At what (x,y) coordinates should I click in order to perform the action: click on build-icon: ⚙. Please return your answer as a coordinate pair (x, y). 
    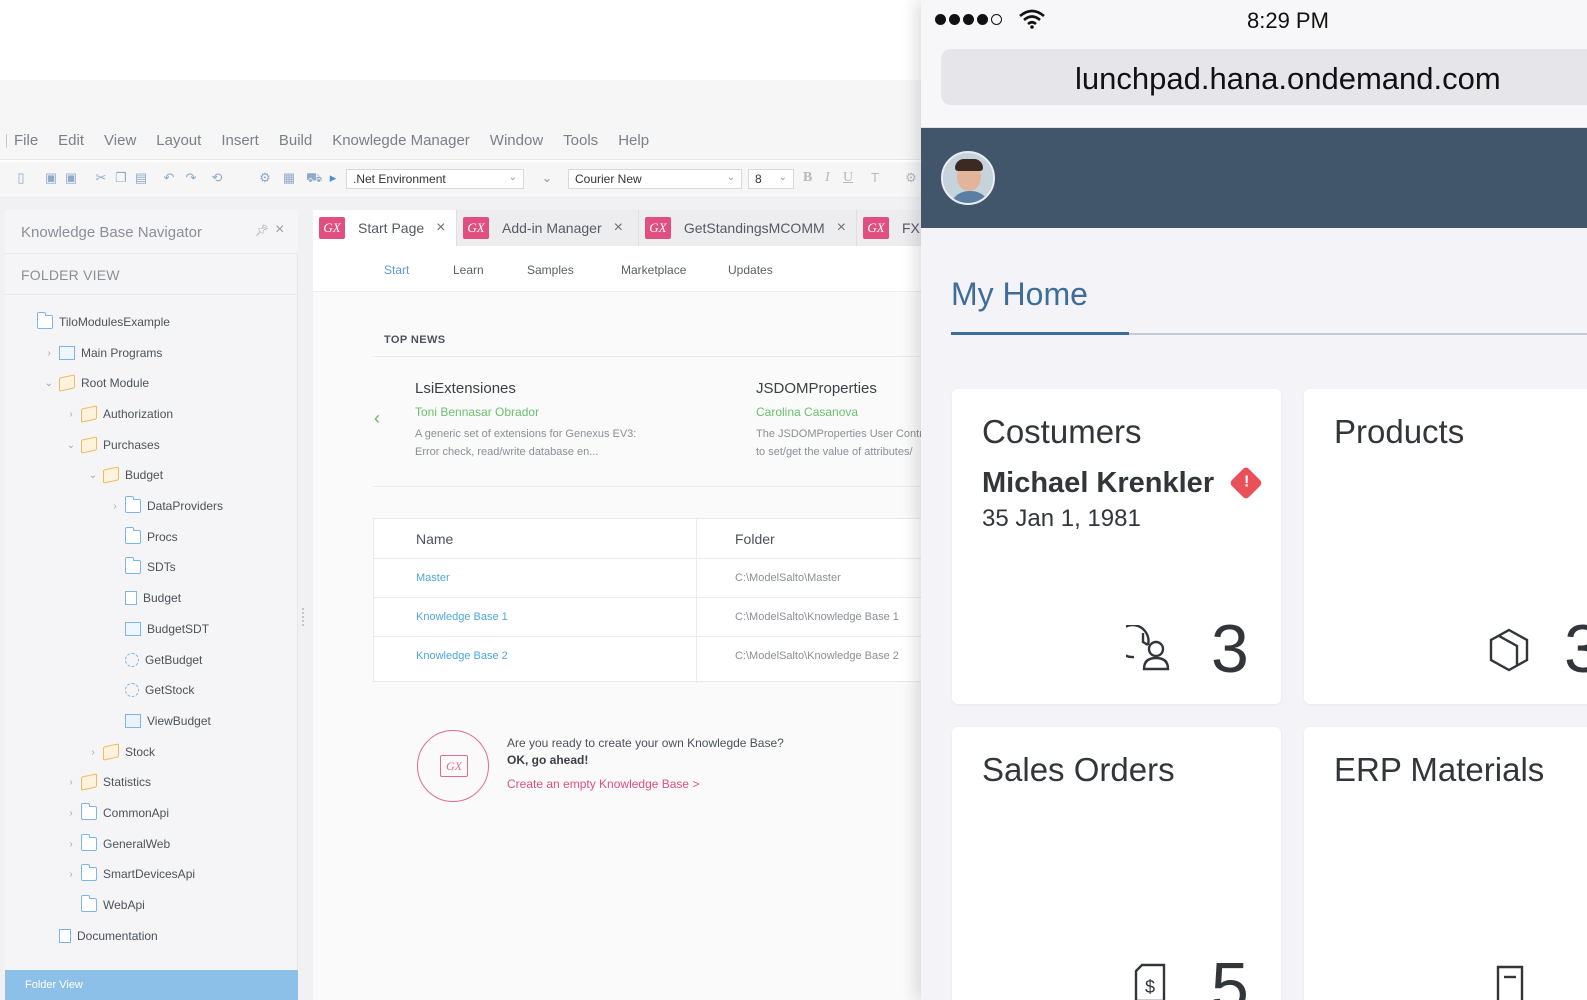
    Looking at the image, I should click on (265, 178).